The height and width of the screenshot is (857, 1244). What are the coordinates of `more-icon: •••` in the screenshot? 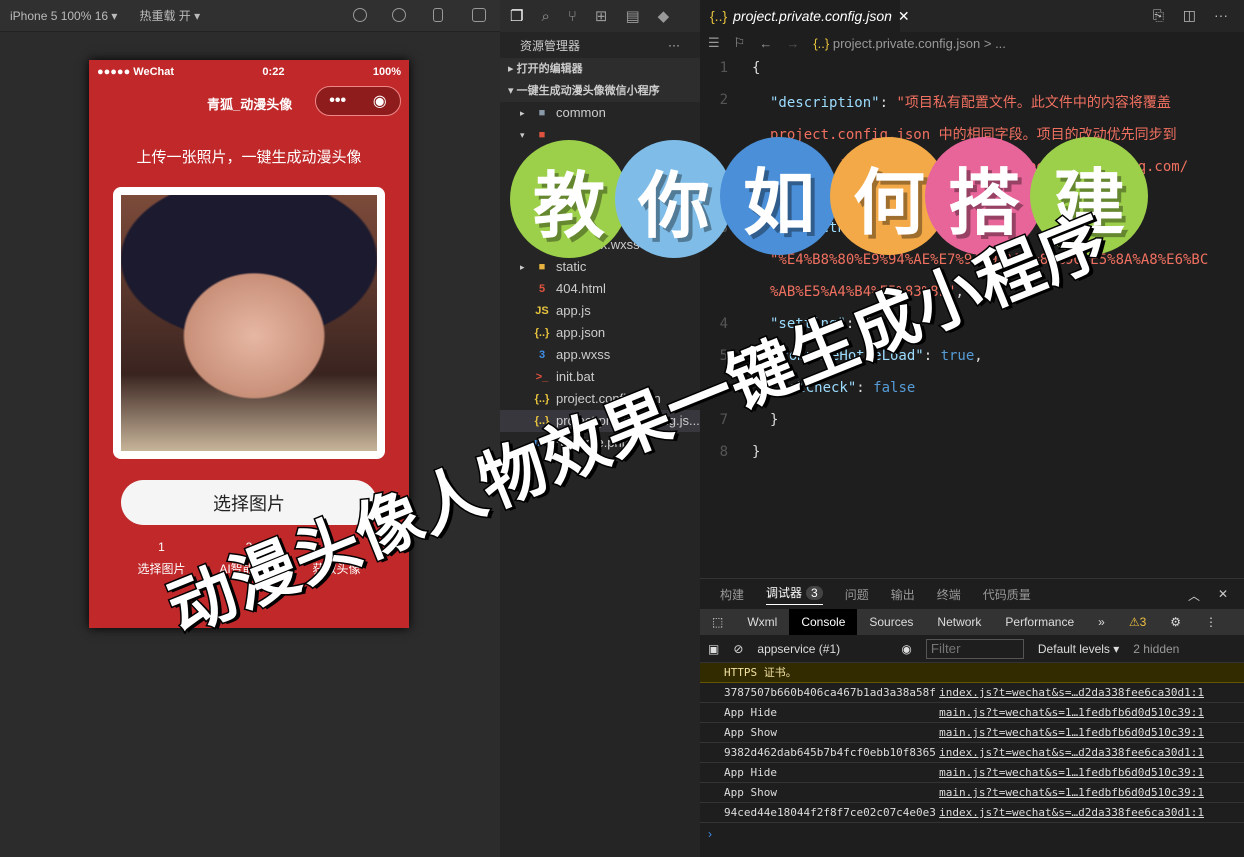 It's located at (337, 101).